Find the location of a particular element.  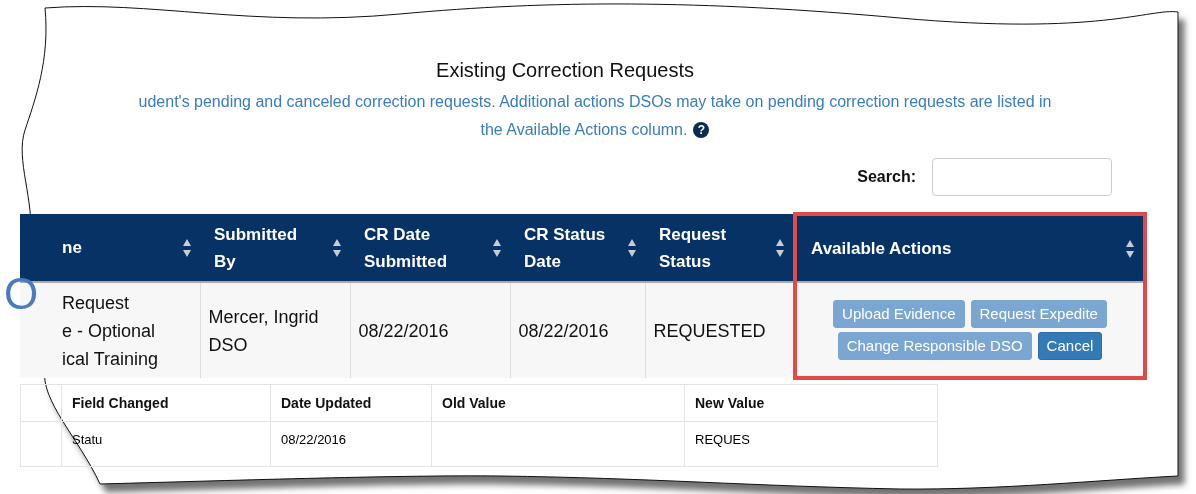

action-button: Cancel is located at coordinates (1070, 345).